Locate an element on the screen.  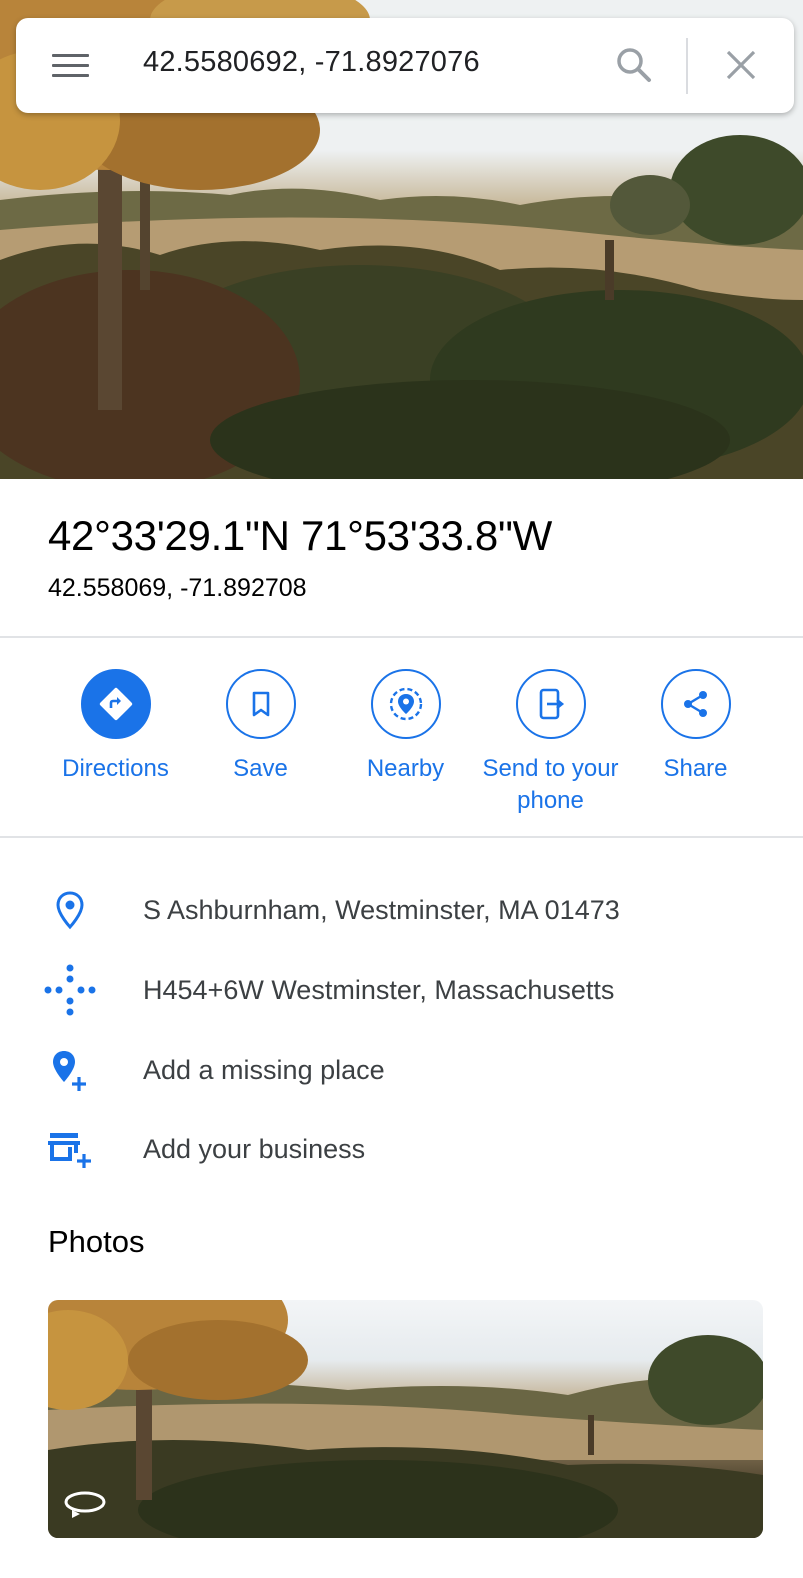
share-button: Share is located at coordinates (695, 727).